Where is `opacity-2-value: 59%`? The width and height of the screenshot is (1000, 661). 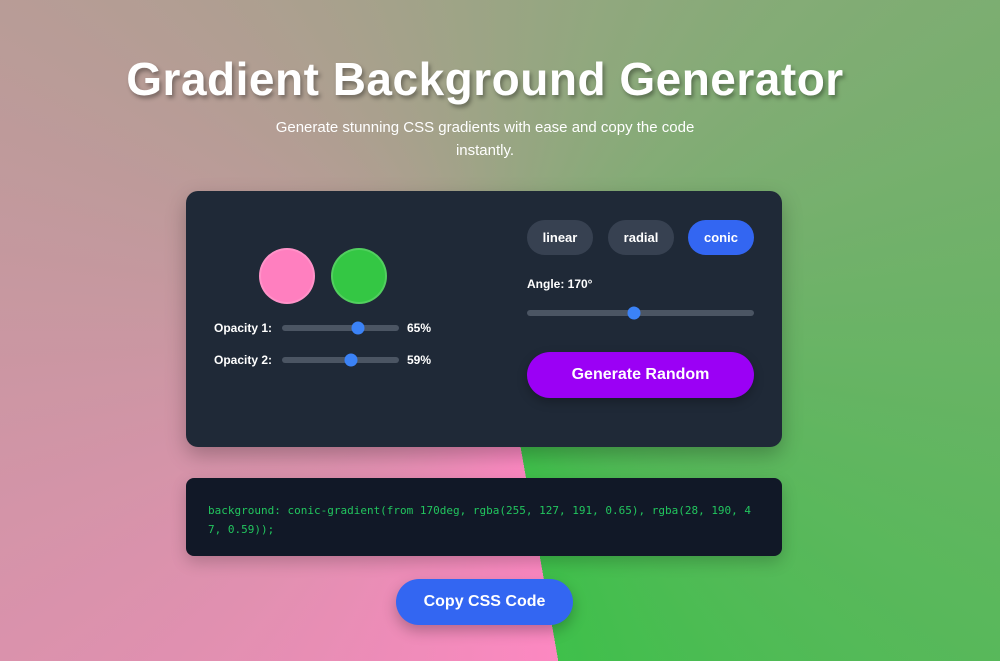 opacity-2-value: 59% is located at coordinates (419, 360).